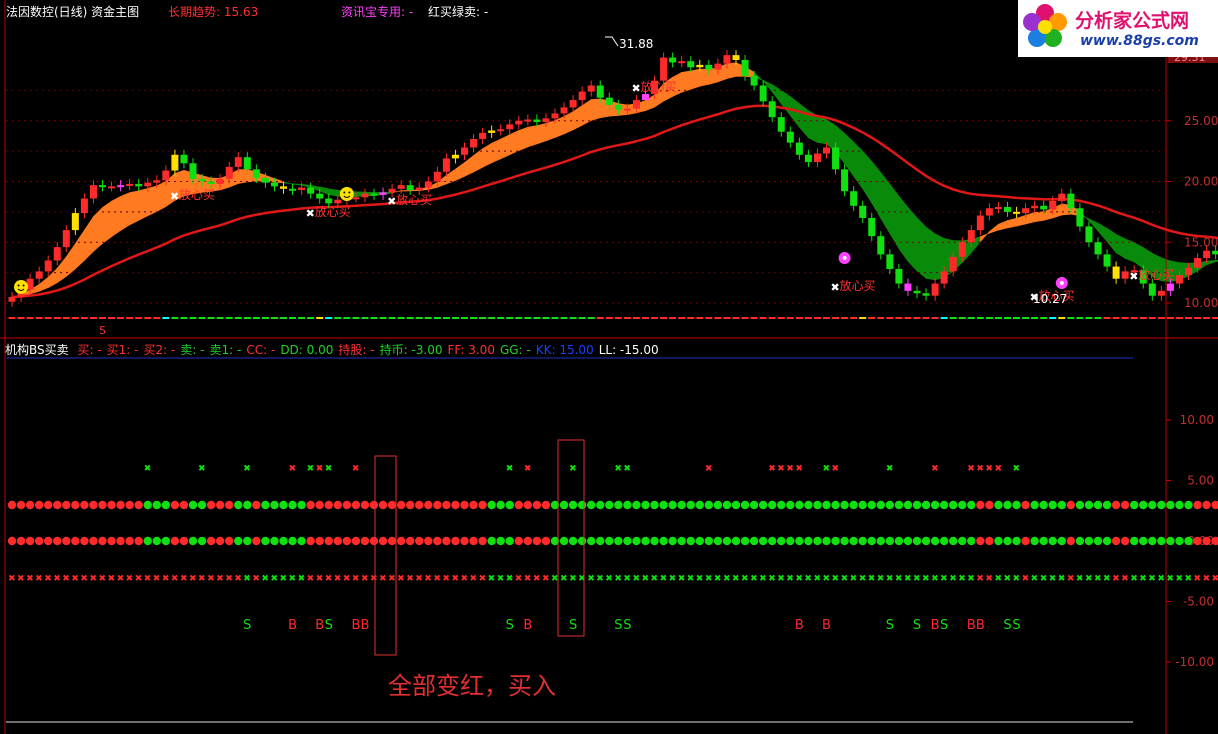  I want to click on logo-title: 分析家公式网, so click(1132, 21).